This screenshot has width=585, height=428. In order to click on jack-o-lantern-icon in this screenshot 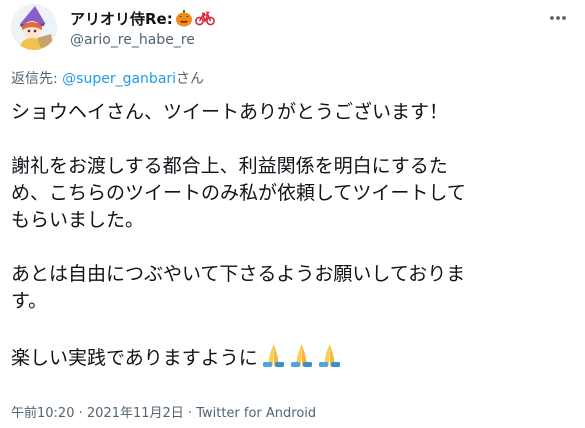, I will do `click(184, 18)`.